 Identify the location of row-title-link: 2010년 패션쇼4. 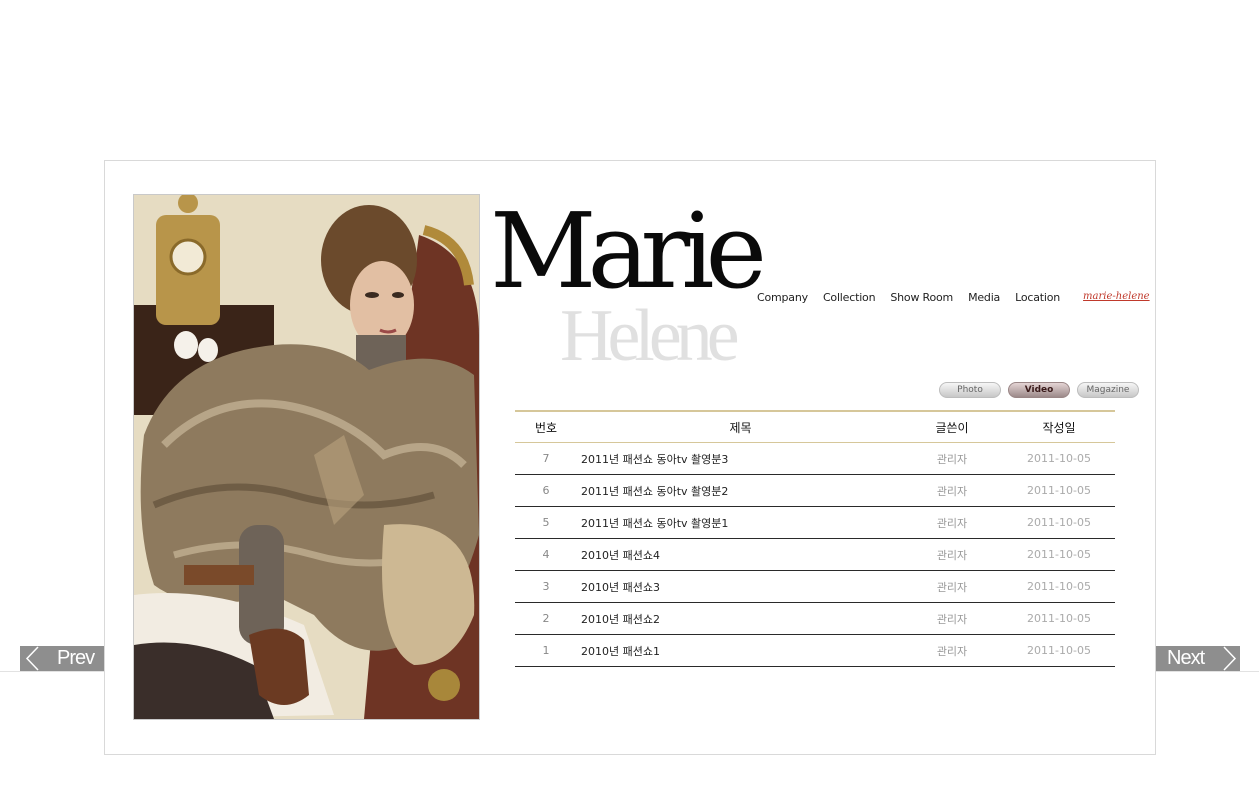
(739, 554).